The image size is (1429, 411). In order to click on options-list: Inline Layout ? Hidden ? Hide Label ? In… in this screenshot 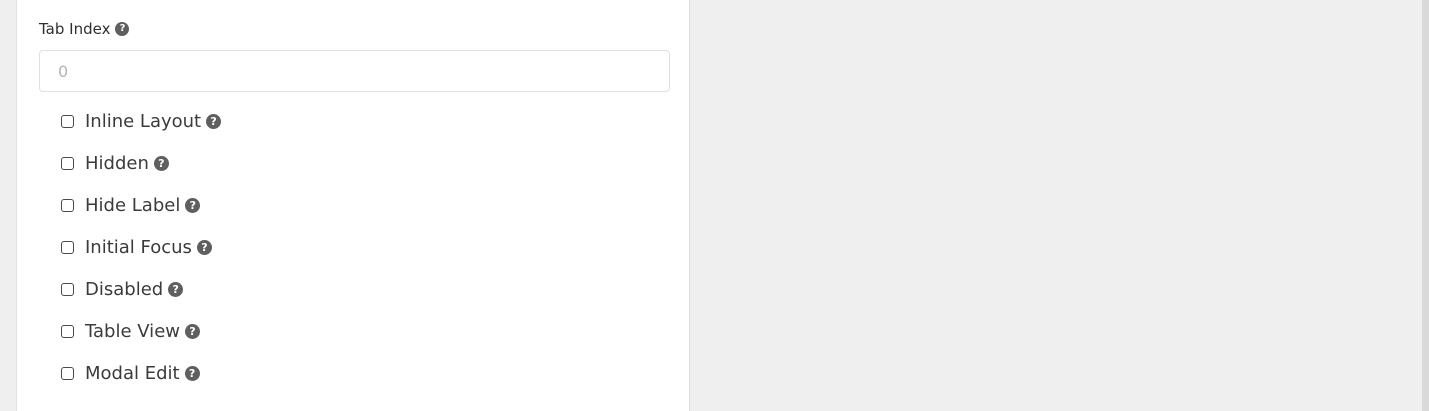, I will do `click(141, 247)`.